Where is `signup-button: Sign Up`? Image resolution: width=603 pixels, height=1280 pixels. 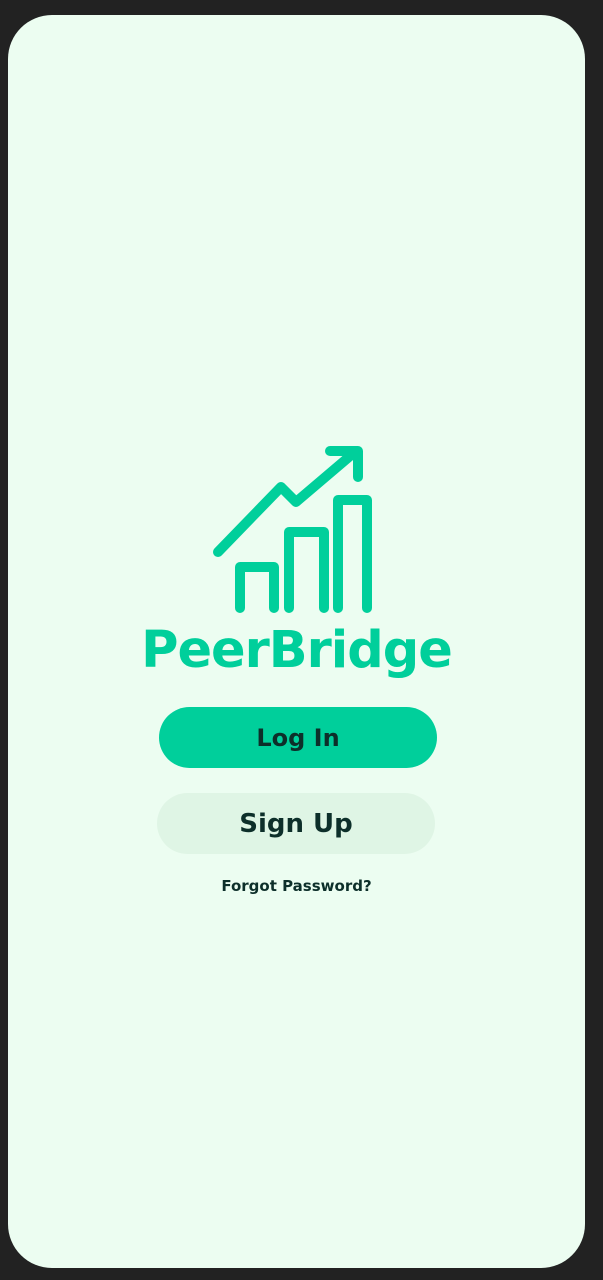
signup-button: Sign Up is located at coordinates (296, 823).